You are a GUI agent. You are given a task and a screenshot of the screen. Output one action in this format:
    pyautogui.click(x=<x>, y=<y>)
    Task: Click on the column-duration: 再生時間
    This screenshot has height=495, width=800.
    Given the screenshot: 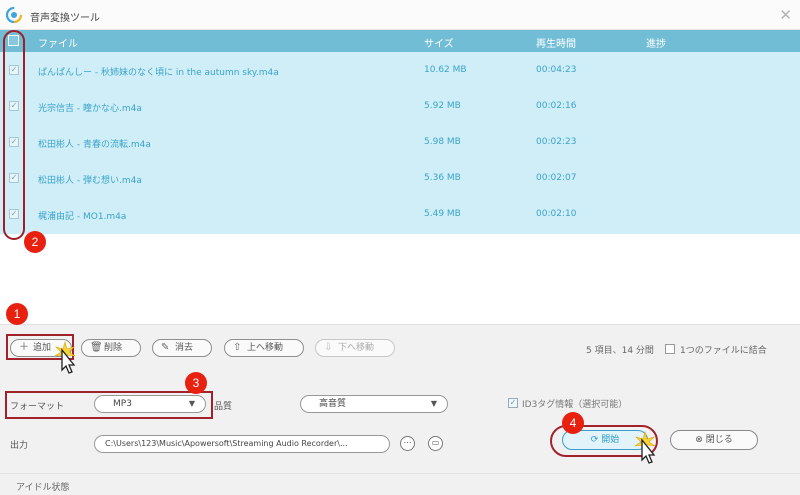 What is the action you would take?
    pyautogui.click(x=556, y=42)
    